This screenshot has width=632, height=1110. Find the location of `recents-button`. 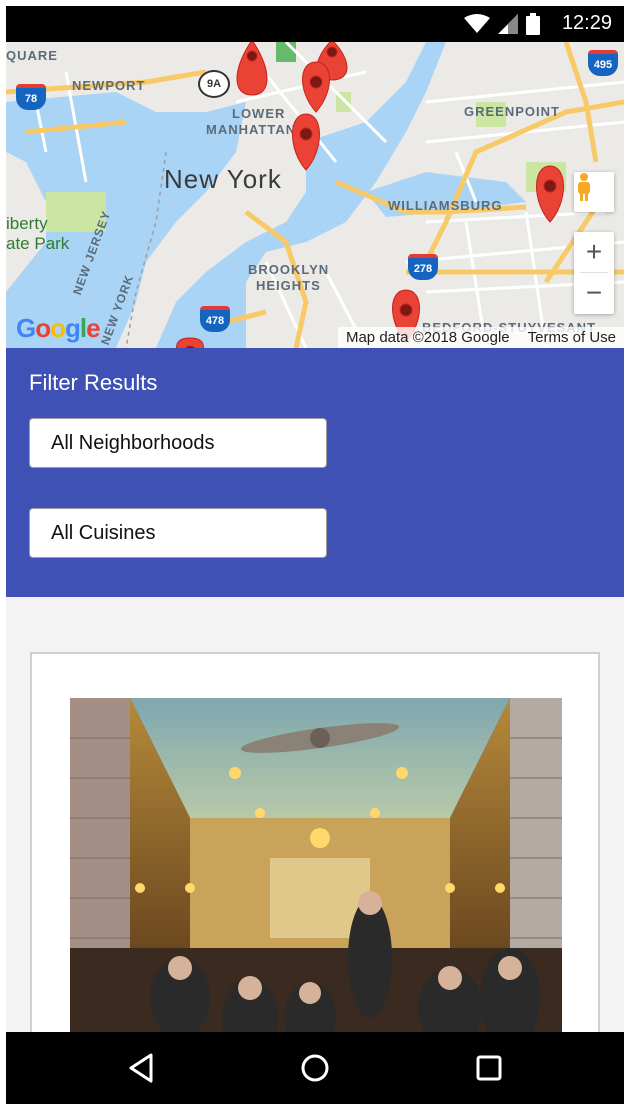

recents-button is located at coordinates (489, 1068).